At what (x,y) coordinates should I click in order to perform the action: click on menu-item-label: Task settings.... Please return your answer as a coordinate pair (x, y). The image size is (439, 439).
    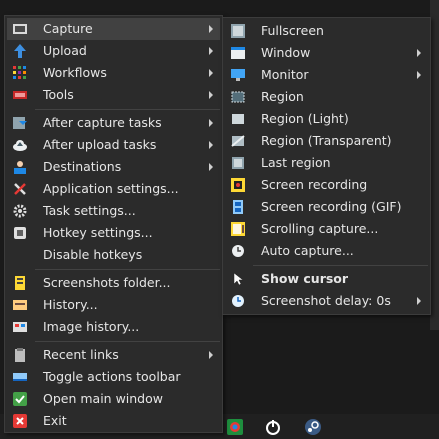
    Looking at the image, I should click on (89, 210).